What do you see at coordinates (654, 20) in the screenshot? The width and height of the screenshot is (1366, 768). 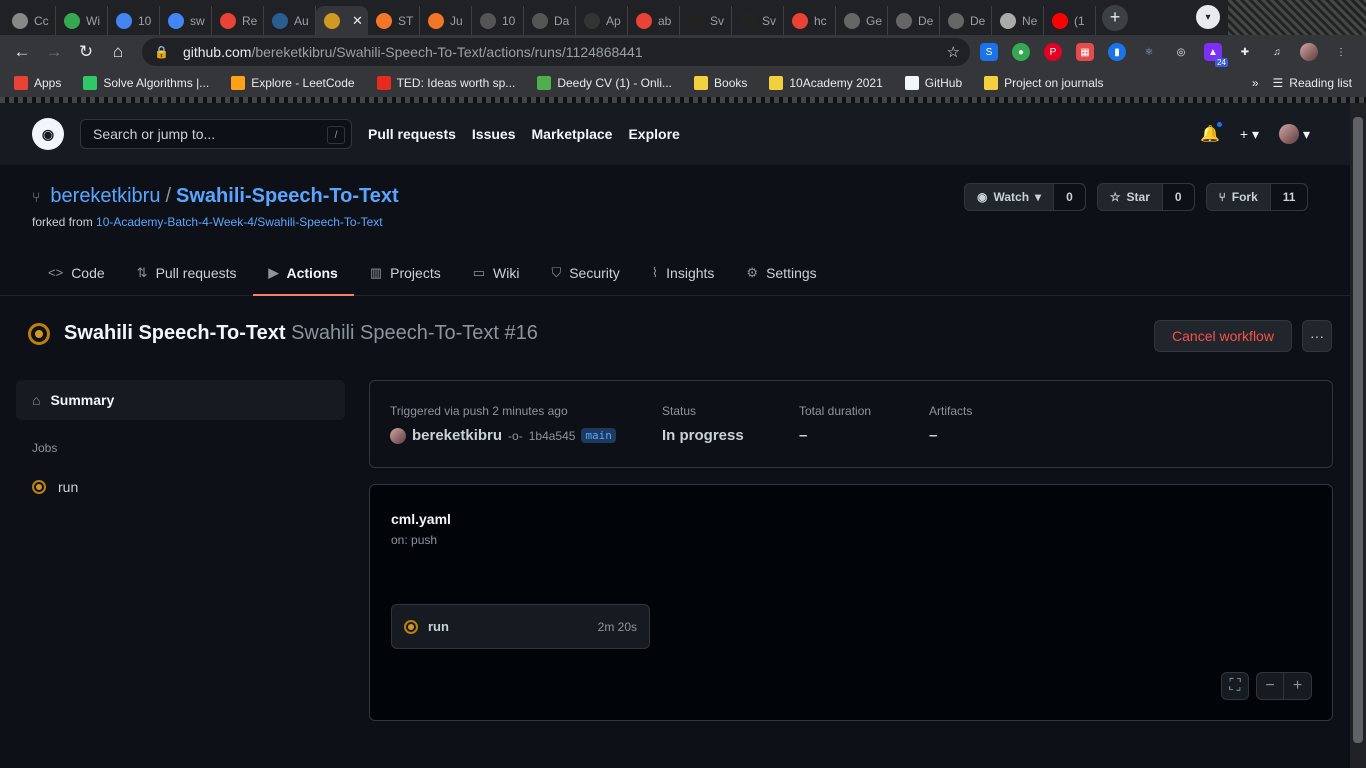 I see `browser-tab: ab` at bounding box center [654, 20].